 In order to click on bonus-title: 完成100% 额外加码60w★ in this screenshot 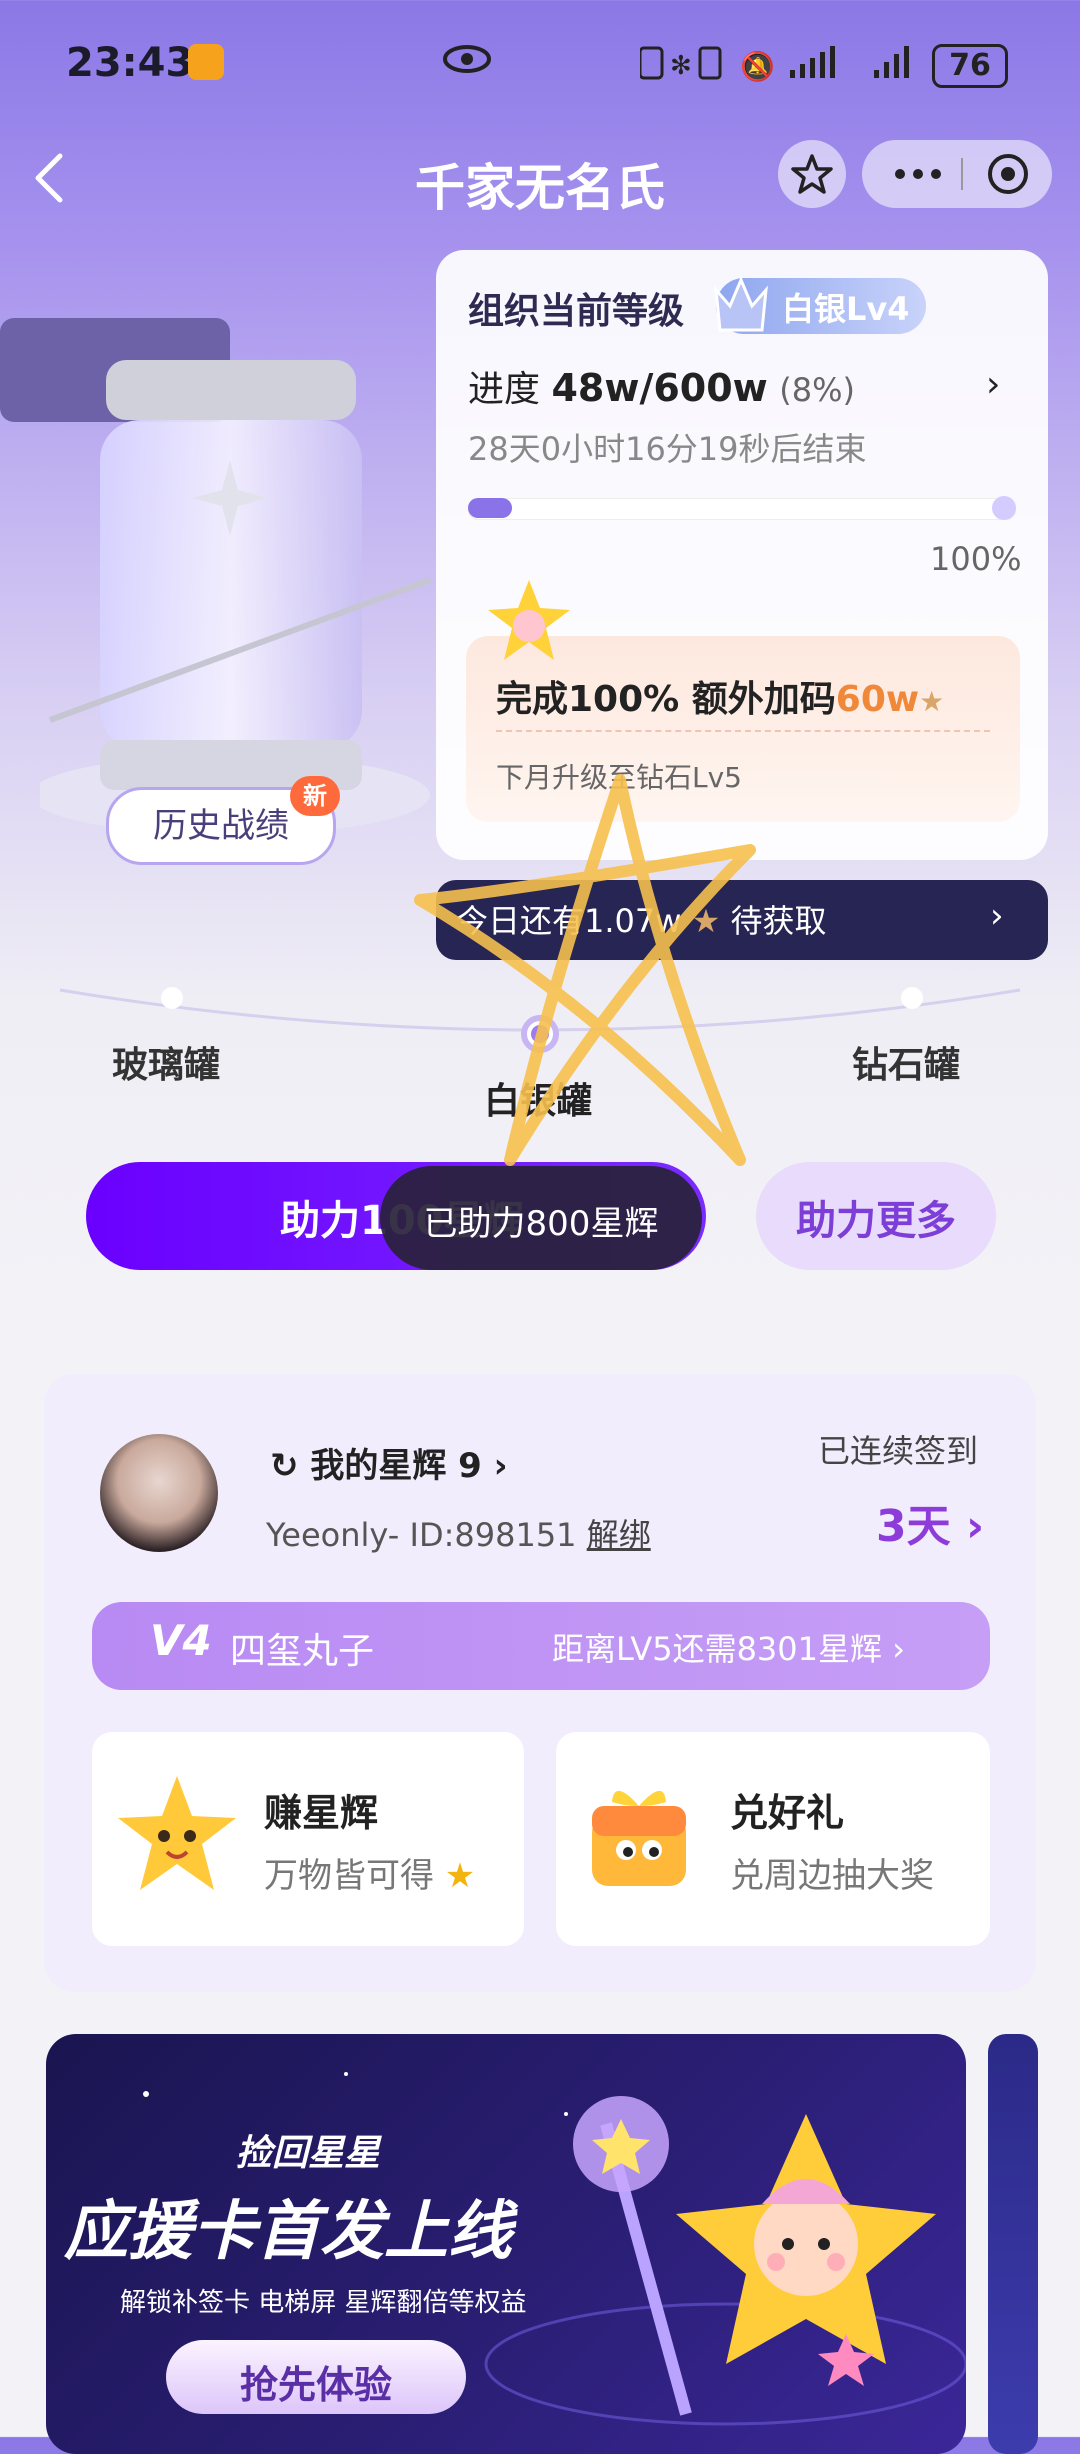, I will do `click(720, 696)`.